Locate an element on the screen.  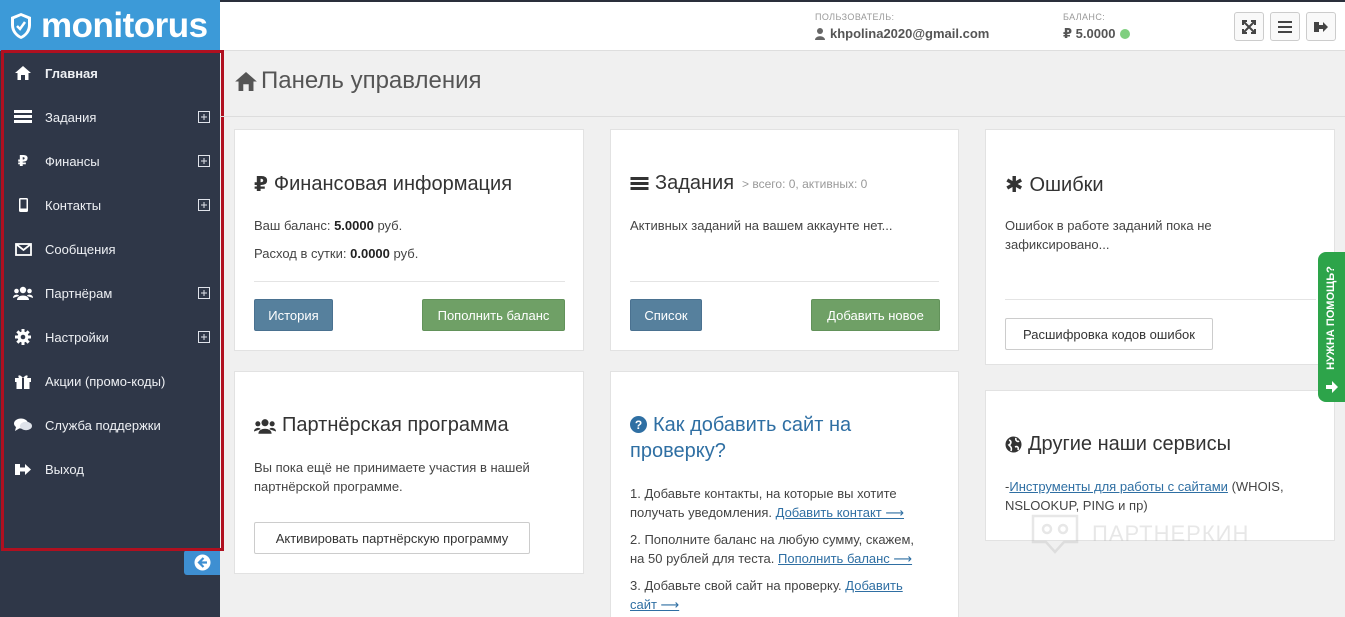
topup-balance-link: Пополнить баланс ⟶ is located at coordinates (845, 558).